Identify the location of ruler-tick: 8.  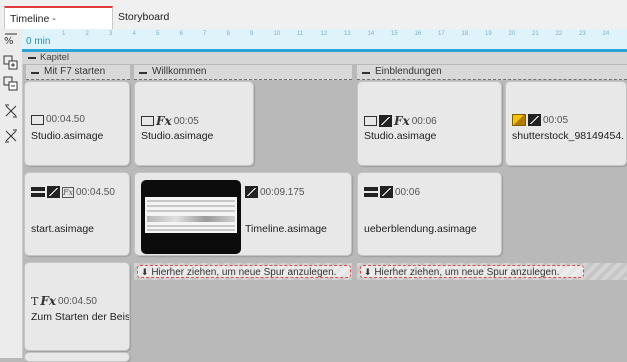
(228, 34).